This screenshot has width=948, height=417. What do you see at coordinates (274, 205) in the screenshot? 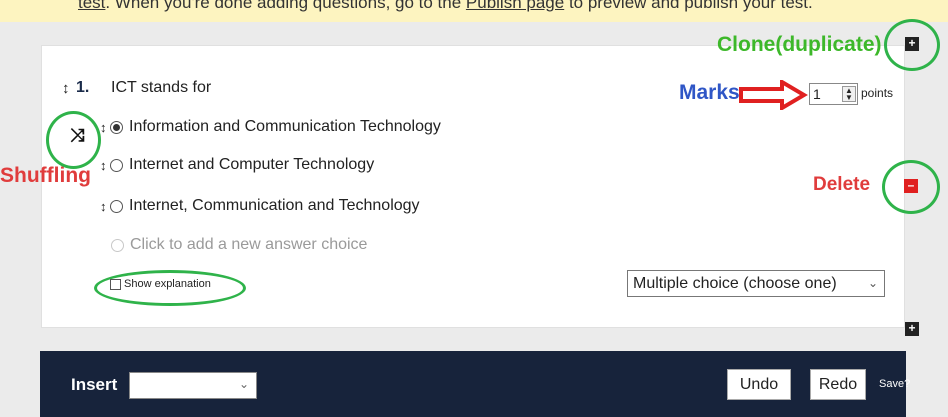
I see `choice-label: Internet, Communication and Technology` at bounding box center [274, 205].